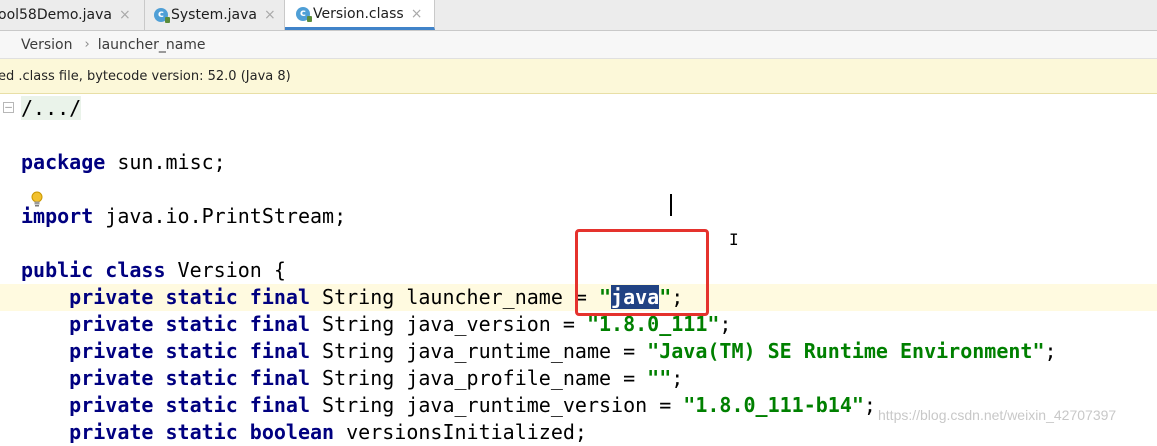 The height and width of the screenshot is (446, 1157). What do you see at coordinates (642, 272) in the screenshot?
I see `highlight-annotation-box` at bounding box center [642, 272].